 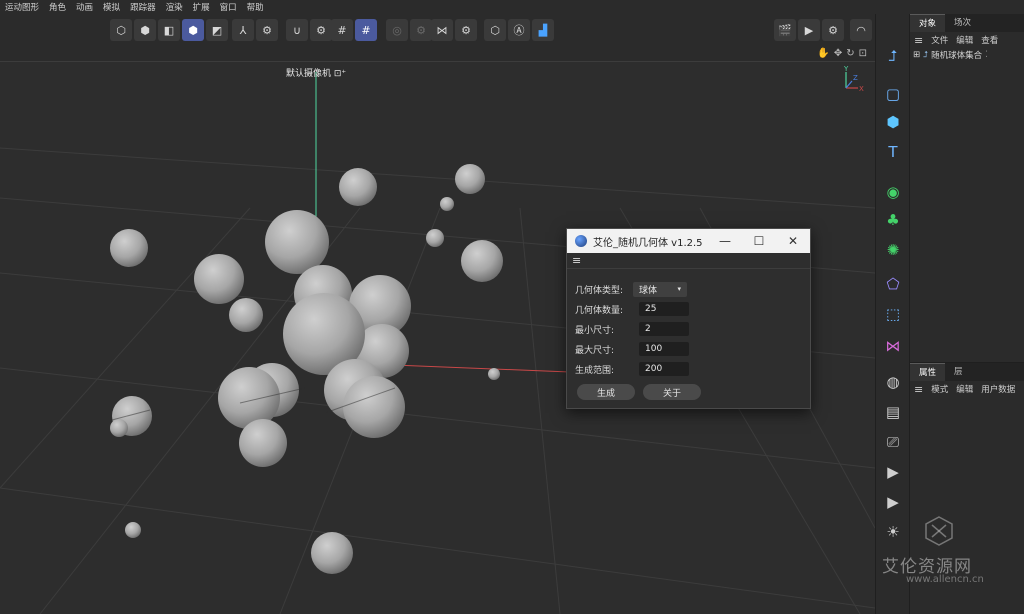 What do you see at coordinates (366, 30) in the screenshot?
I see `grid-snap-icon: #` at bounding box center [366, 30].